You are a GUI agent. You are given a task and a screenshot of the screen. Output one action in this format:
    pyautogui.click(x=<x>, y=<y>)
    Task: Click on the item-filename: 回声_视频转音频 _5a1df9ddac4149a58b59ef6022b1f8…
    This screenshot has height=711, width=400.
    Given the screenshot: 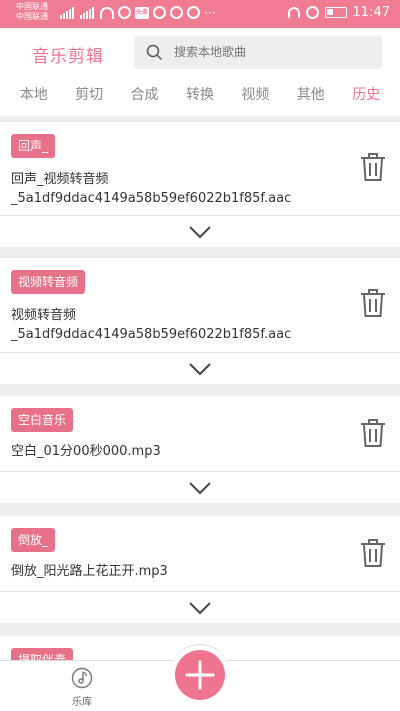 What is the action you would take?
    pyautogui.click(x=151, y=189)
    